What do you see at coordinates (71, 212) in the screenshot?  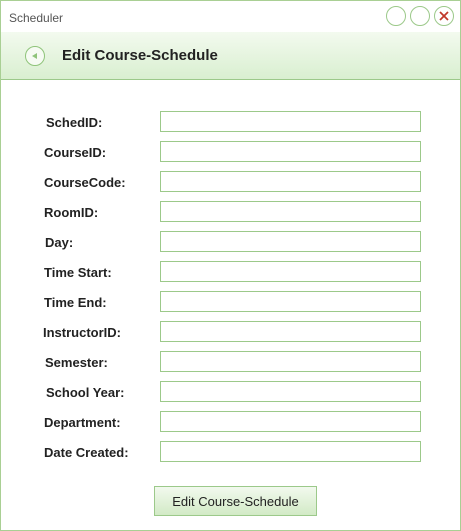 I see `field-label: RoomID:` at bounding box center [71, 212].